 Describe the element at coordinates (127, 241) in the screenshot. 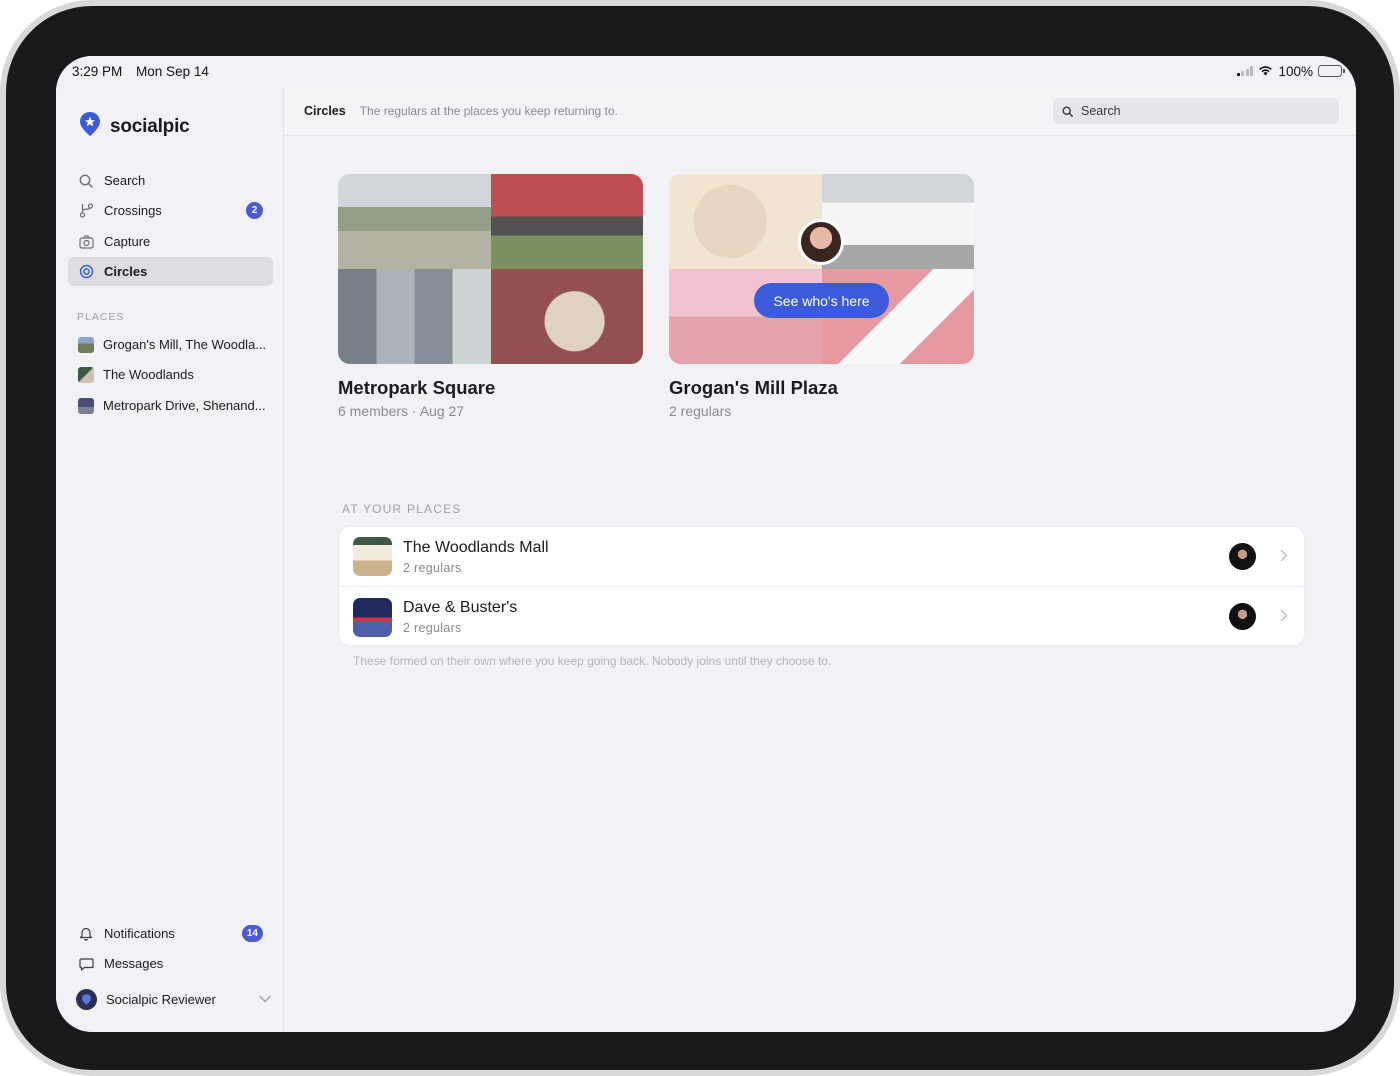

I see `sidebar-item-label: Capture` at that location.